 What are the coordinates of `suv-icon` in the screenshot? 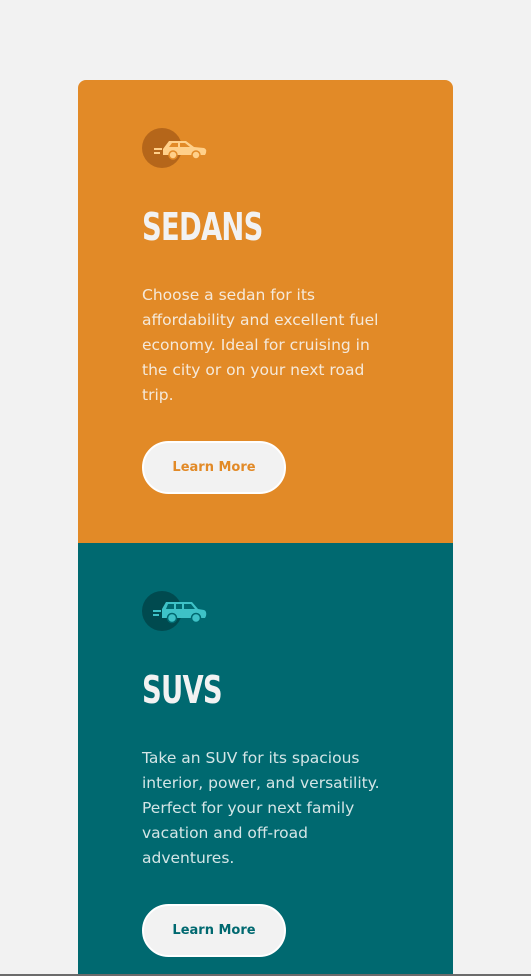 It's located at (175, 611).